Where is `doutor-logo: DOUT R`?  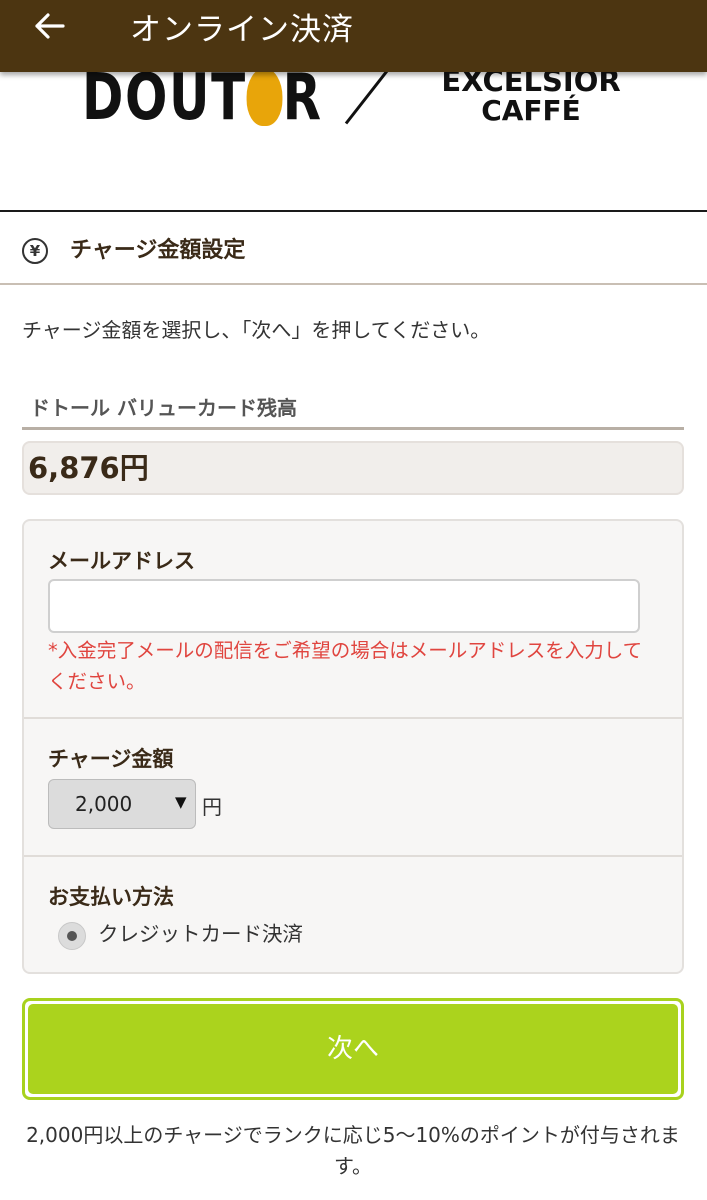 doutor-logo: DOUT R is located at coordinates (202, 101).